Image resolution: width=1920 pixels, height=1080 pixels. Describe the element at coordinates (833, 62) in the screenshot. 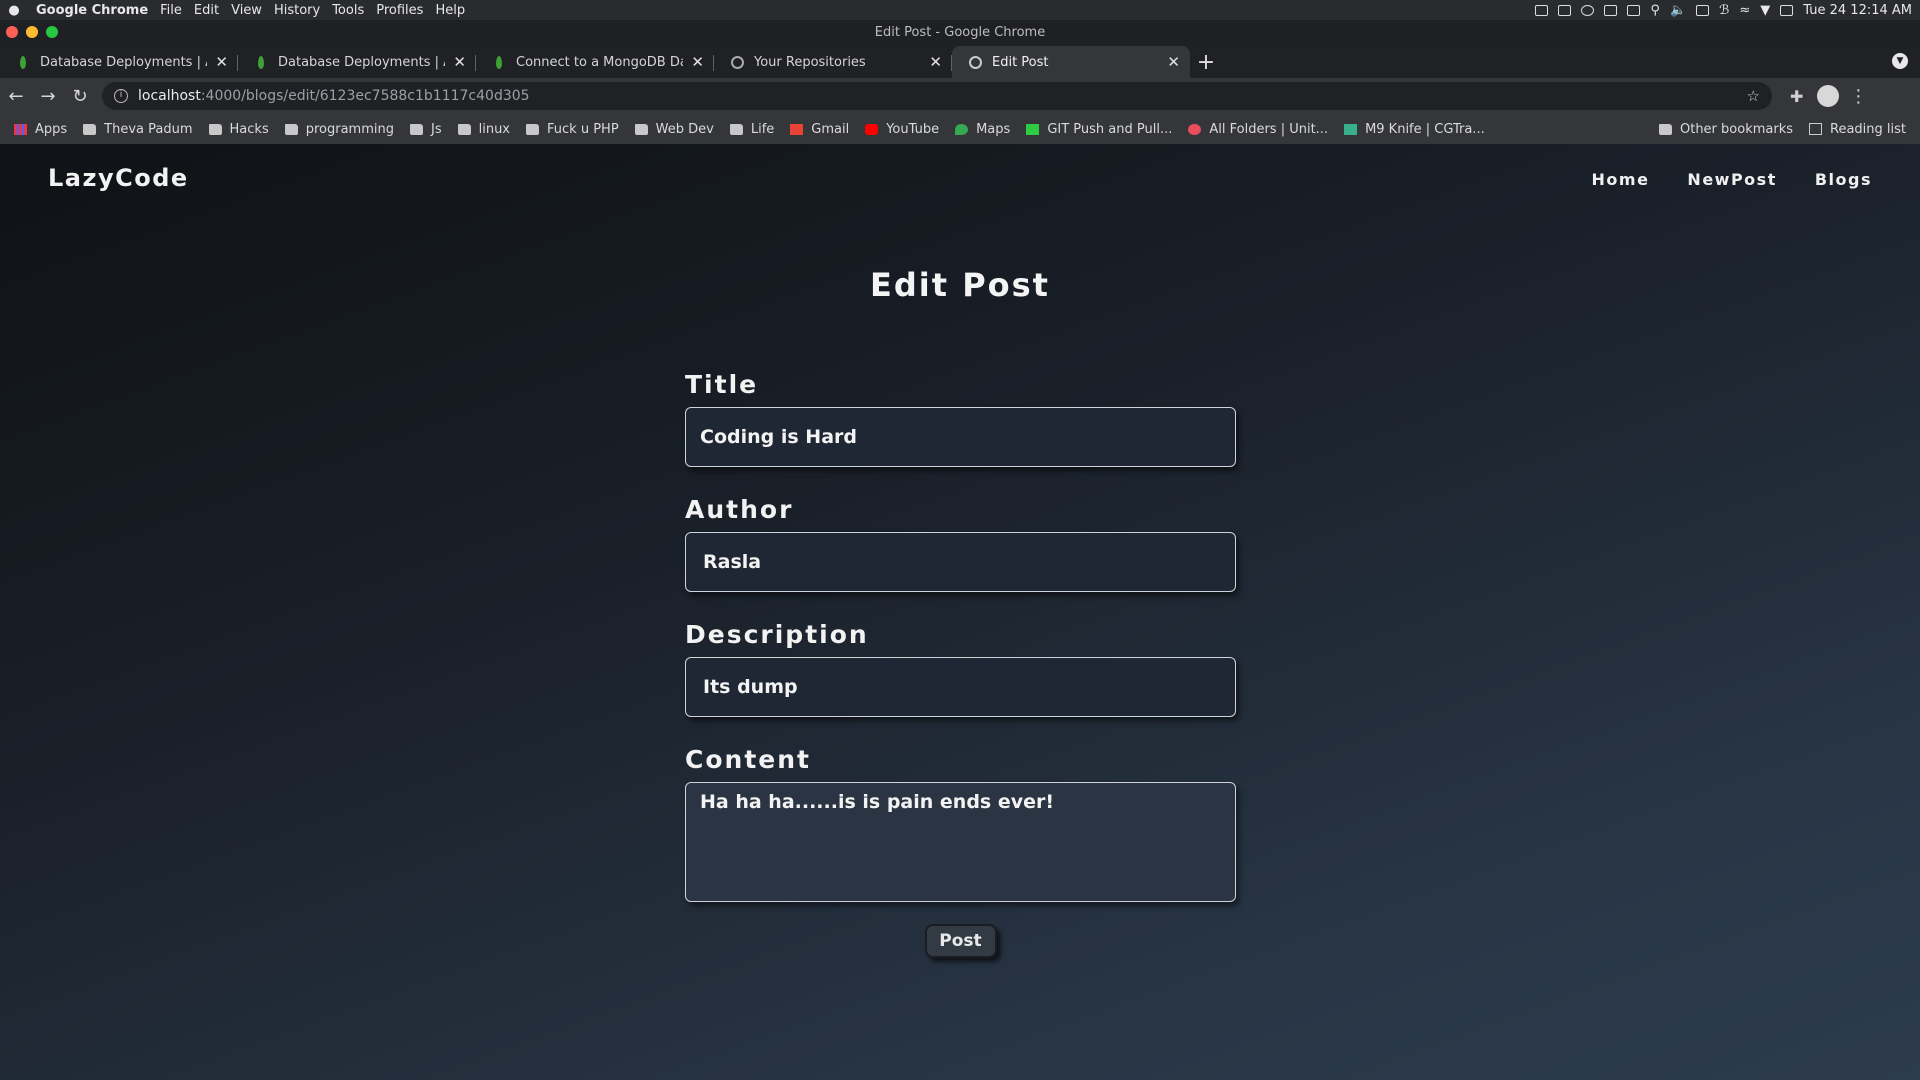

I see `tab-your-repositories: Your Repositories ✕` at that location.